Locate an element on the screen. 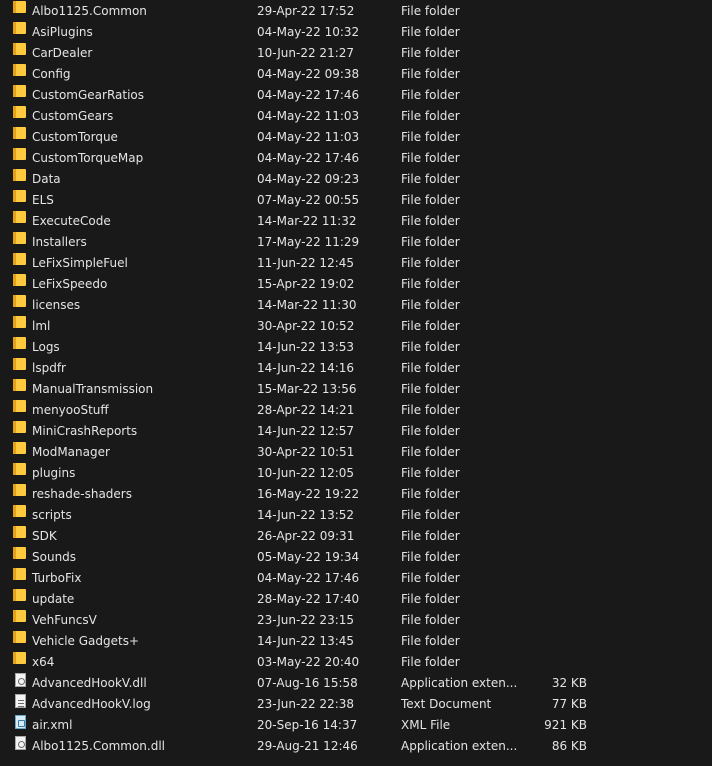 The width and height of the screenshot is (712, 766). file-row: update 28-May-22 17:40 File folder is located at coordinates (356, 599).